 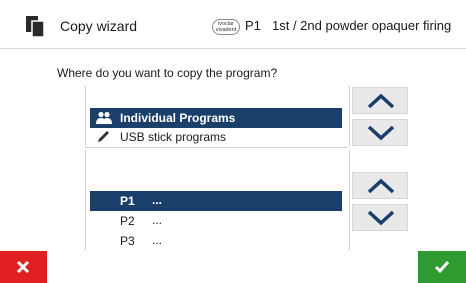 I want to click on logo-text: ivoclar vivadent, so click(x=226, y=27).